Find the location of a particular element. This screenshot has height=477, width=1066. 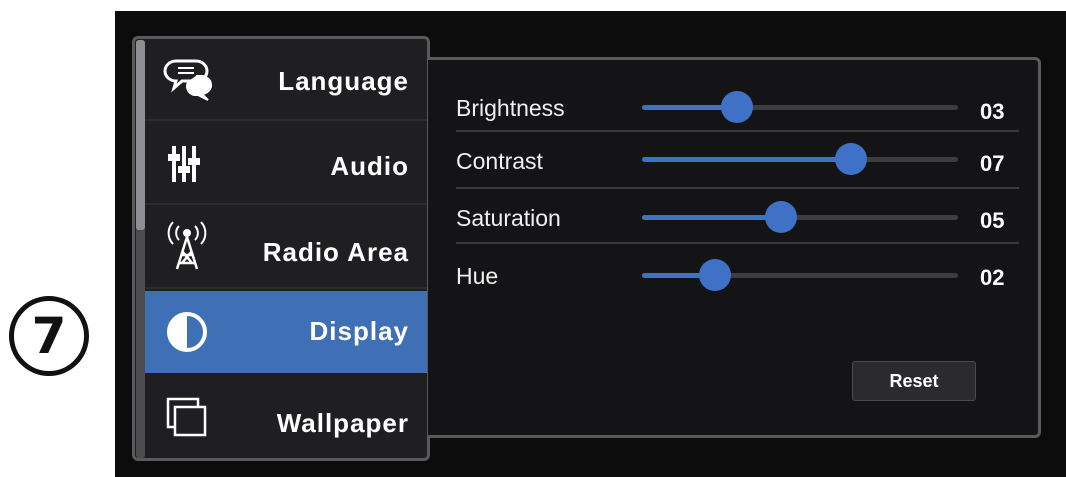

brightness-row: Brightness 03 is located at coordinates (739, 106).